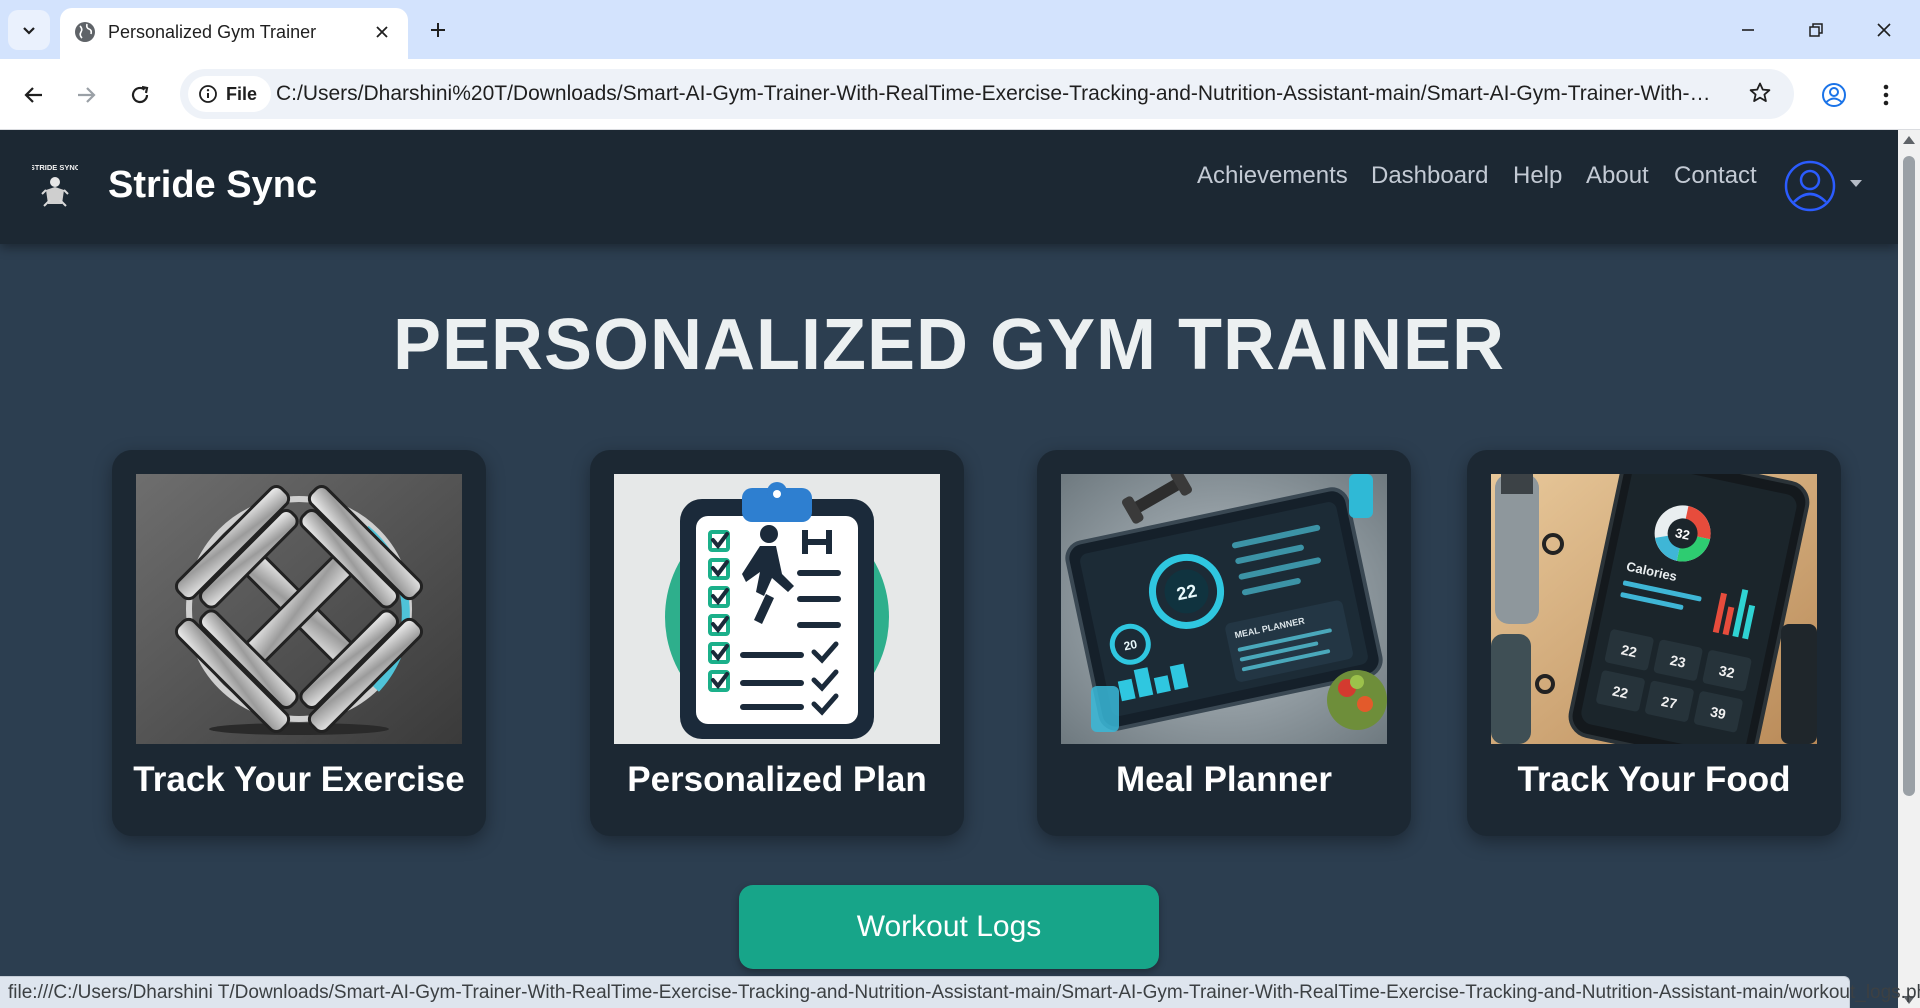  Describe the element at coordinates (777, 609) in the screenshot. I see `clipboard-icon` at that location.